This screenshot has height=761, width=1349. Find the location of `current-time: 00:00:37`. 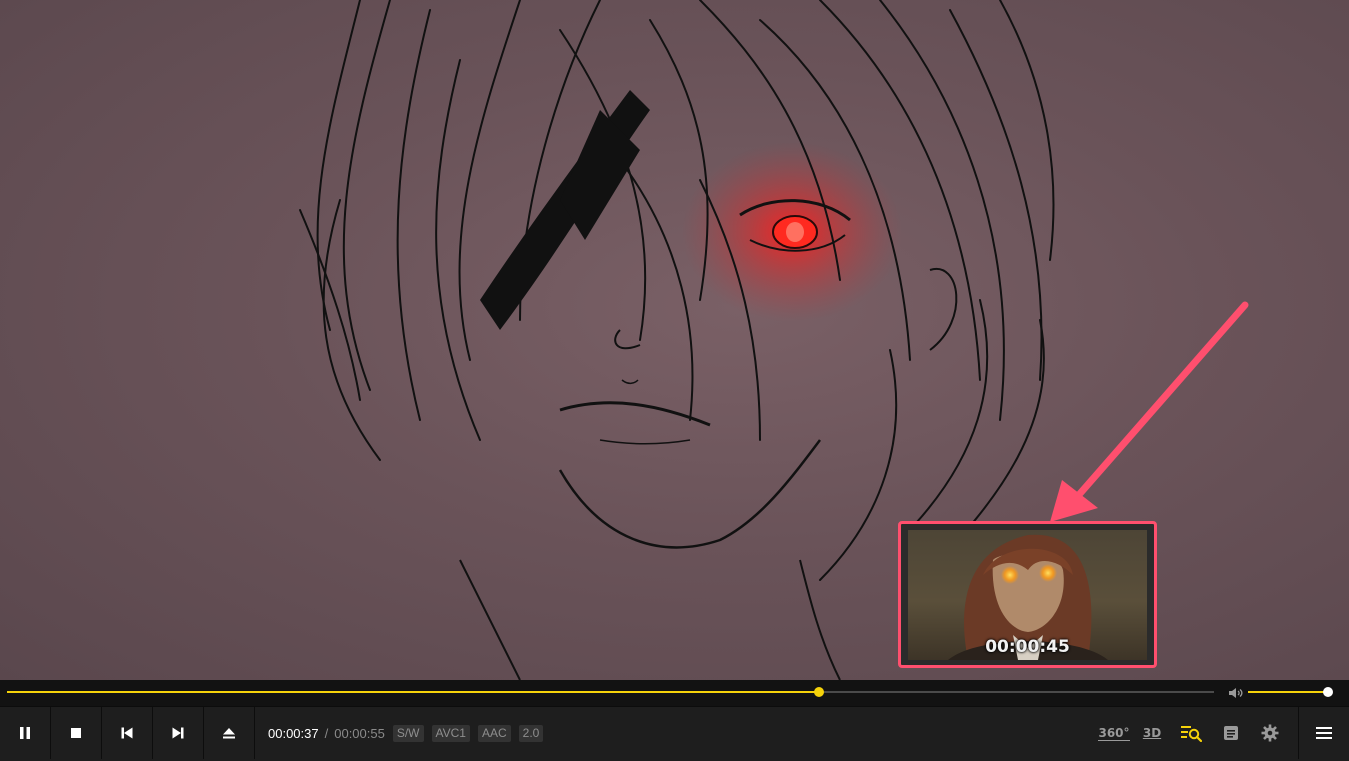

current-time: 00:00:37 is located at coordinates (293, 733).